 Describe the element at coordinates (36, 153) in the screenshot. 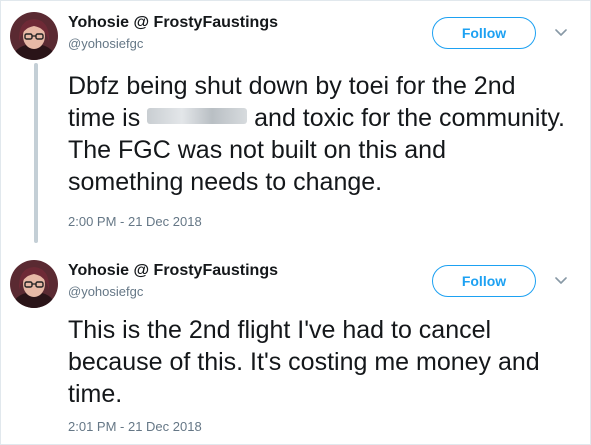

I see `thread-connector-line` at that location.